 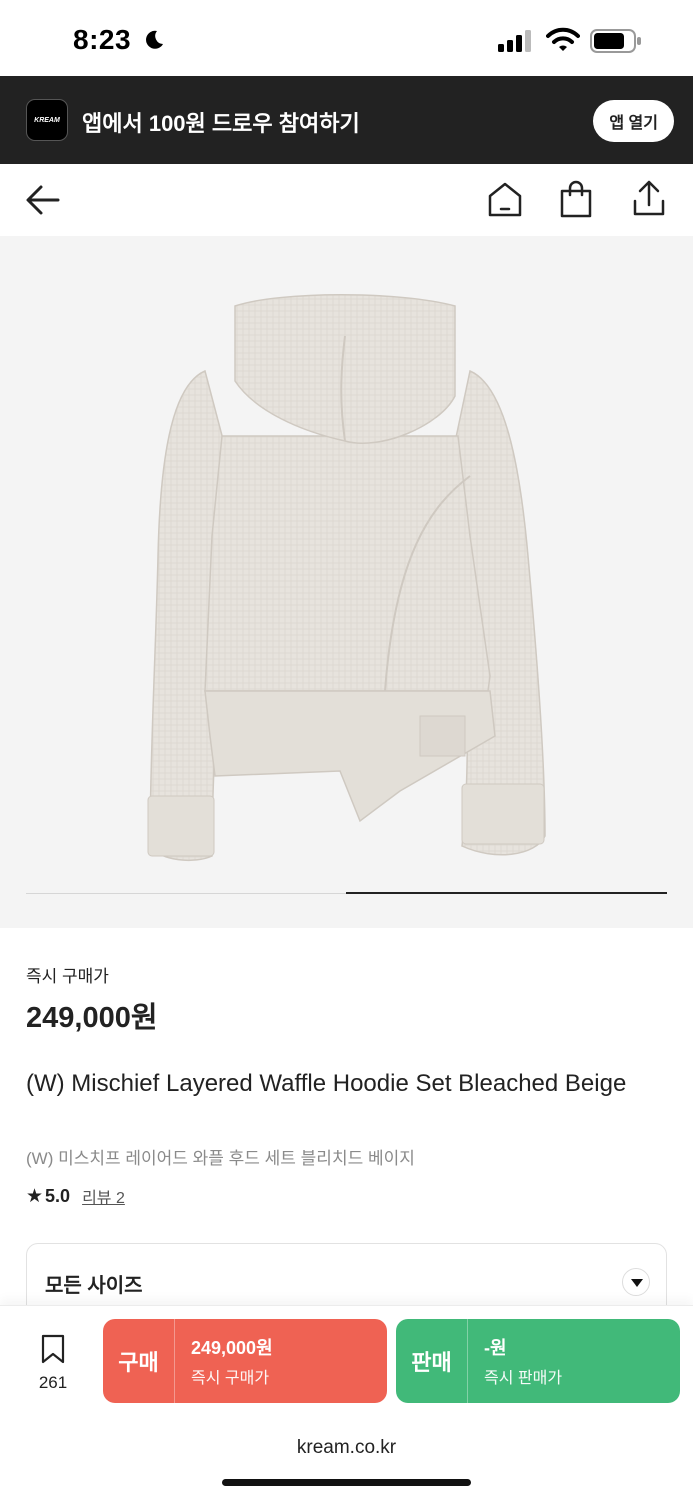 I want to click on product-price: 249,000원, so click(x=92, y=1018).